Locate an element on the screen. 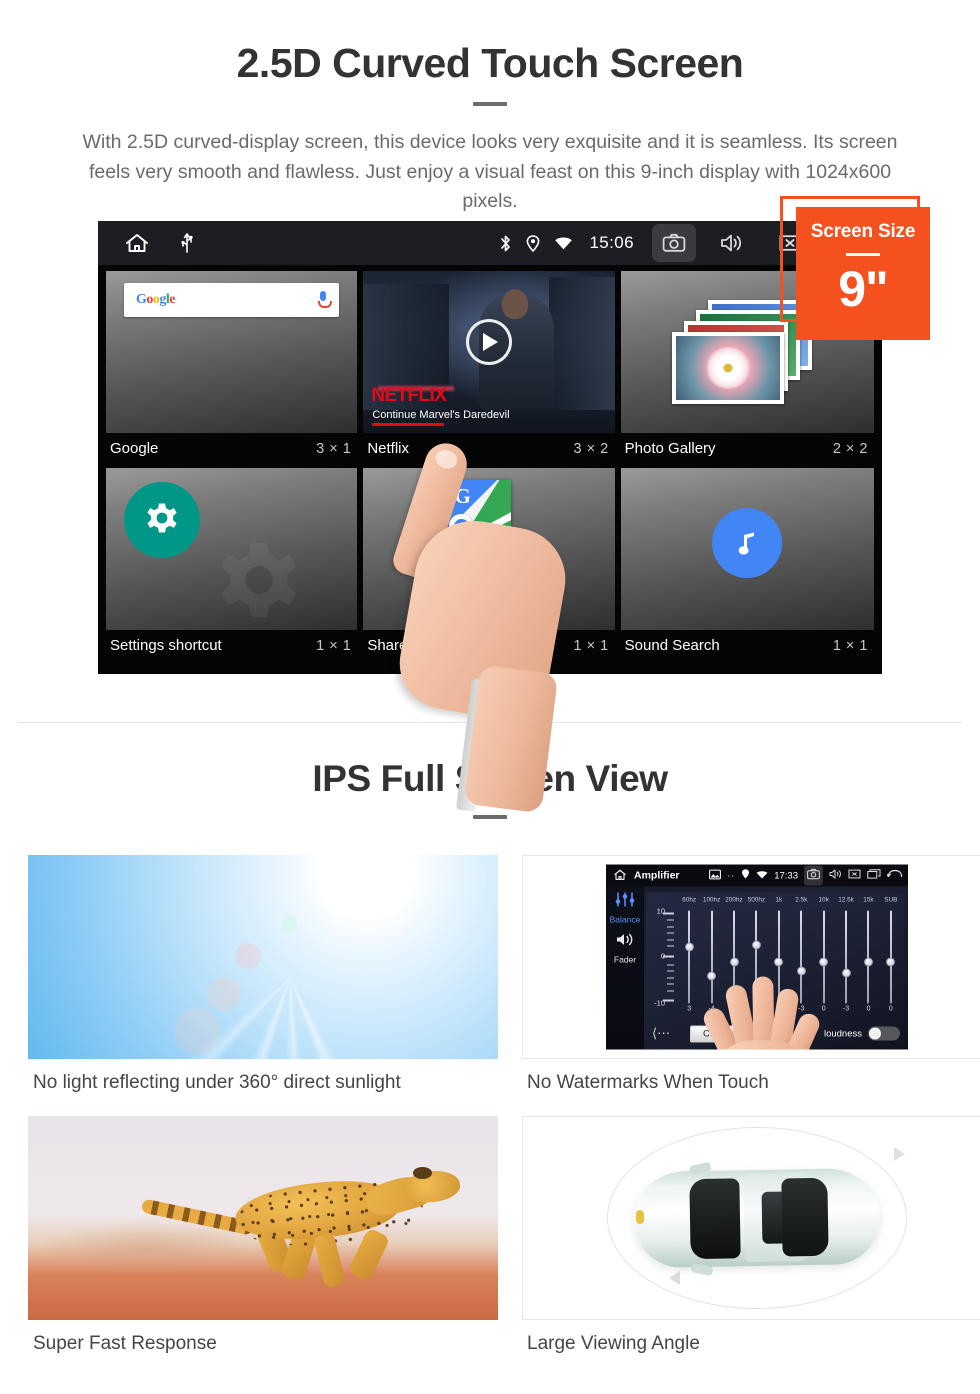 The height and width of the screenshot is (1394, 980). page-indicator is located at coordinates (490, 670).